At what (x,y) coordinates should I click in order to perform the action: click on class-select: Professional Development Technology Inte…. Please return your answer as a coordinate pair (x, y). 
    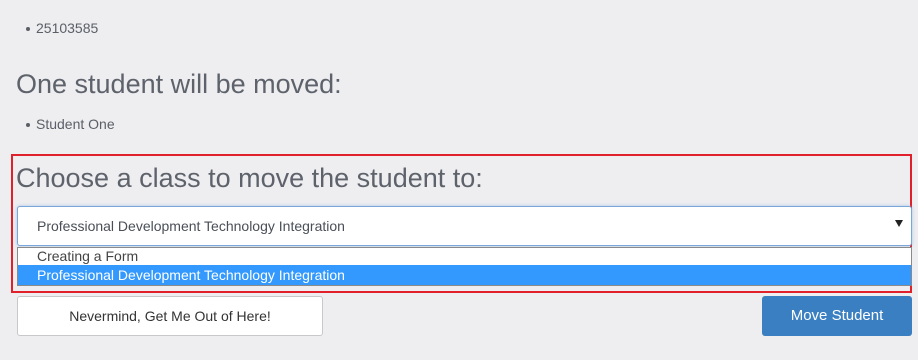
    Looking at the image, I should click on (464, 226).